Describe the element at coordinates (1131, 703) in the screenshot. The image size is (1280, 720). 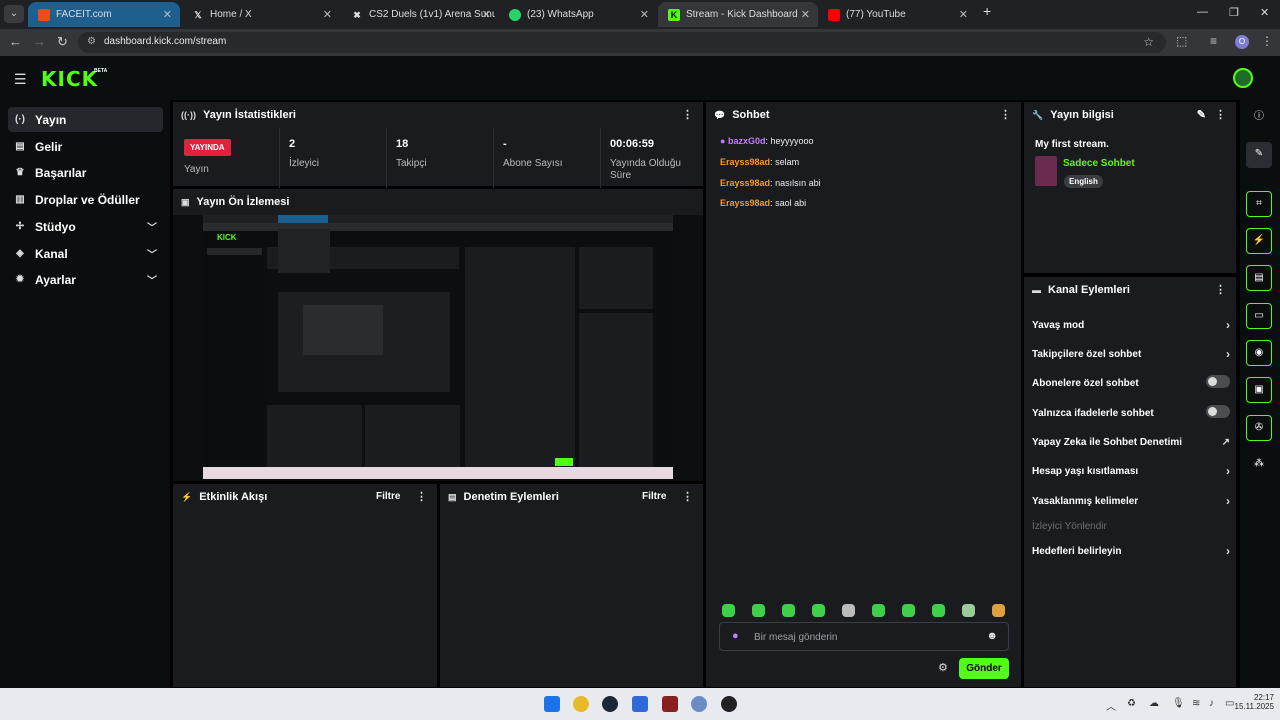
I see `tray-app-icon: ♻` at that location.